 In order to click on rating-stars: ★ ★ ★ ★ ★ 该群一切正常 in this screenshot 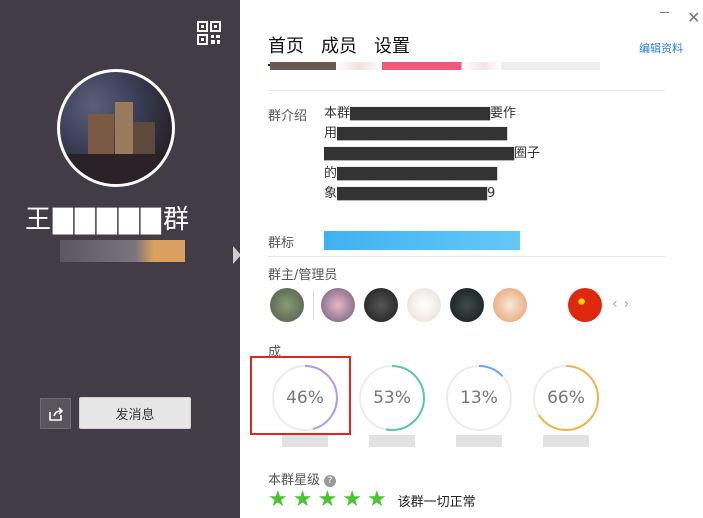, I will do `click(372, 500)`.